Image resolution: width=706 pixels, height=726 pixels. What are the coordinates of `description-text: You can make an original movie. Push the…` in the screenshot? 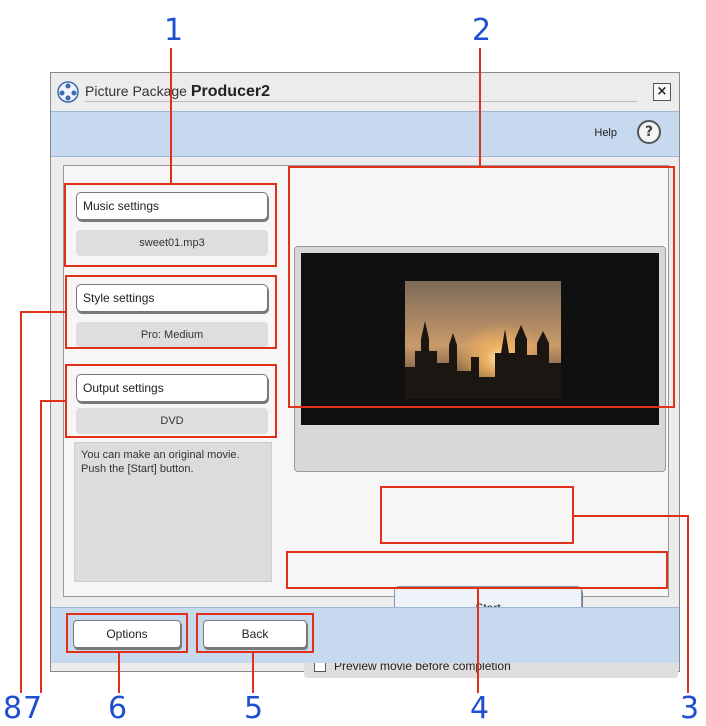 It's located at (173, 512).